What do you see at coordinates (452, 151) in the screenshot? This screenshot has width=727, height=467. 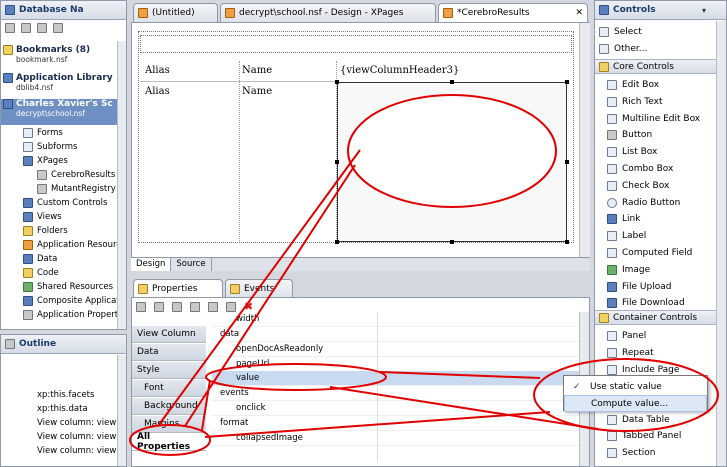 I see `annotation-ellipse-placeholder` at bounding box center [452, 151].